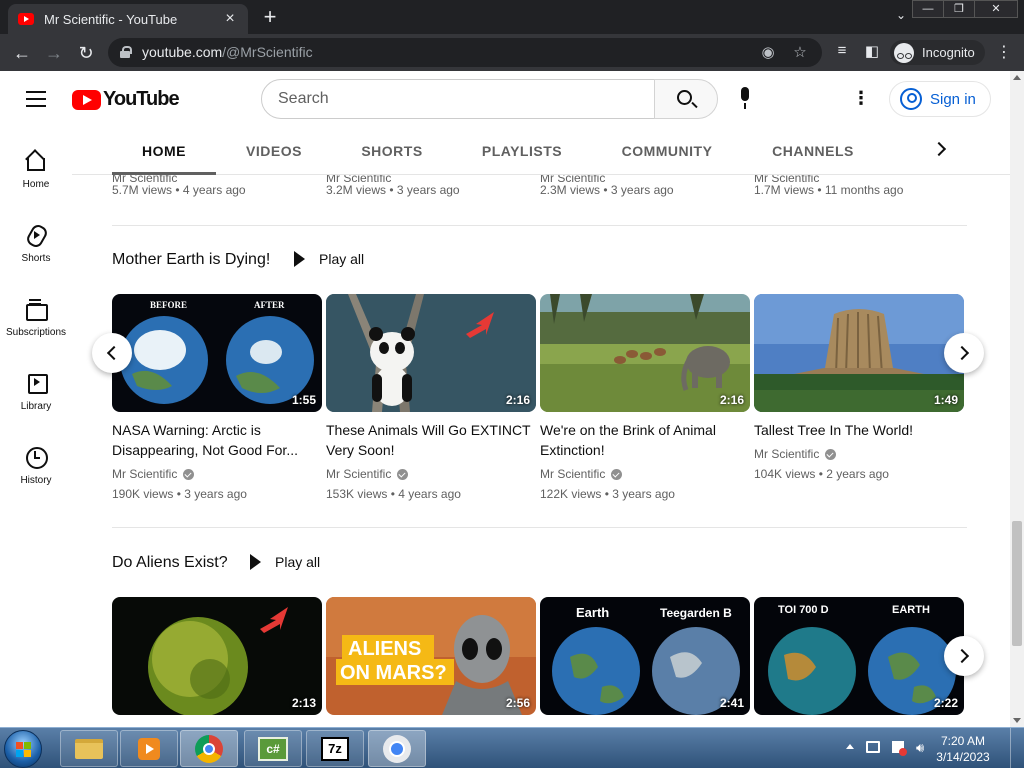 The width and height of the screenshot is (1024, 768). I want to click on incognito-indicator: Incognito, so click(937, 52).